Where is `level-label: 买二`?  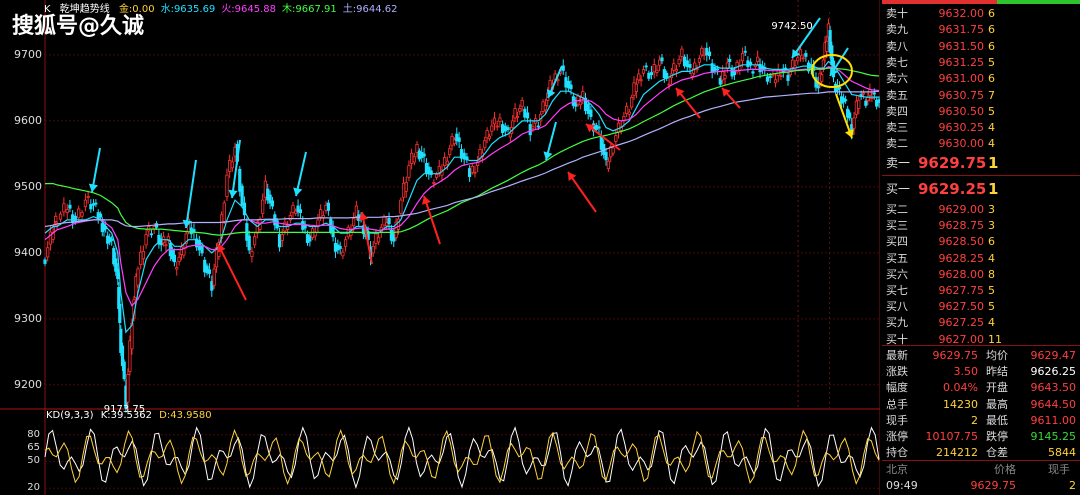 level-label: 买二 is located at coordinates (897, 209).